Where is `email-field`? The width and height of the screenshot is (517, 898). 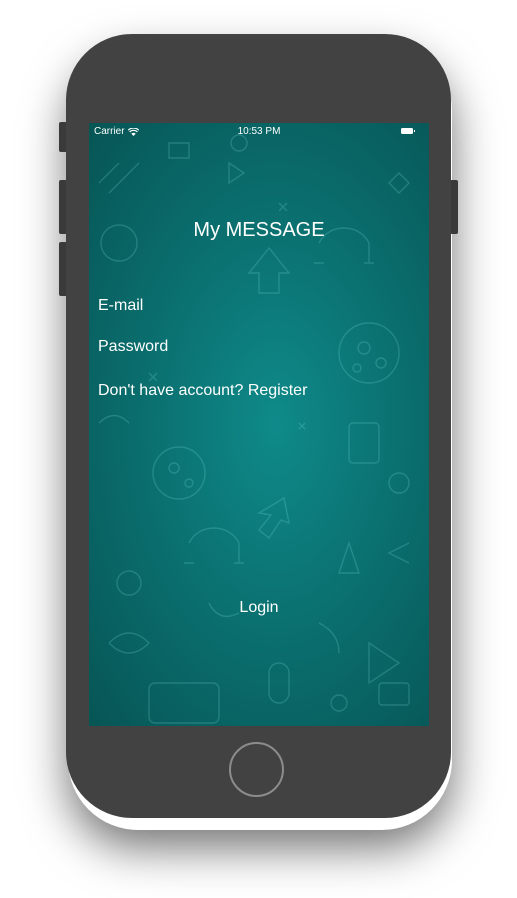
email-field is located at coordinates (259, 306).